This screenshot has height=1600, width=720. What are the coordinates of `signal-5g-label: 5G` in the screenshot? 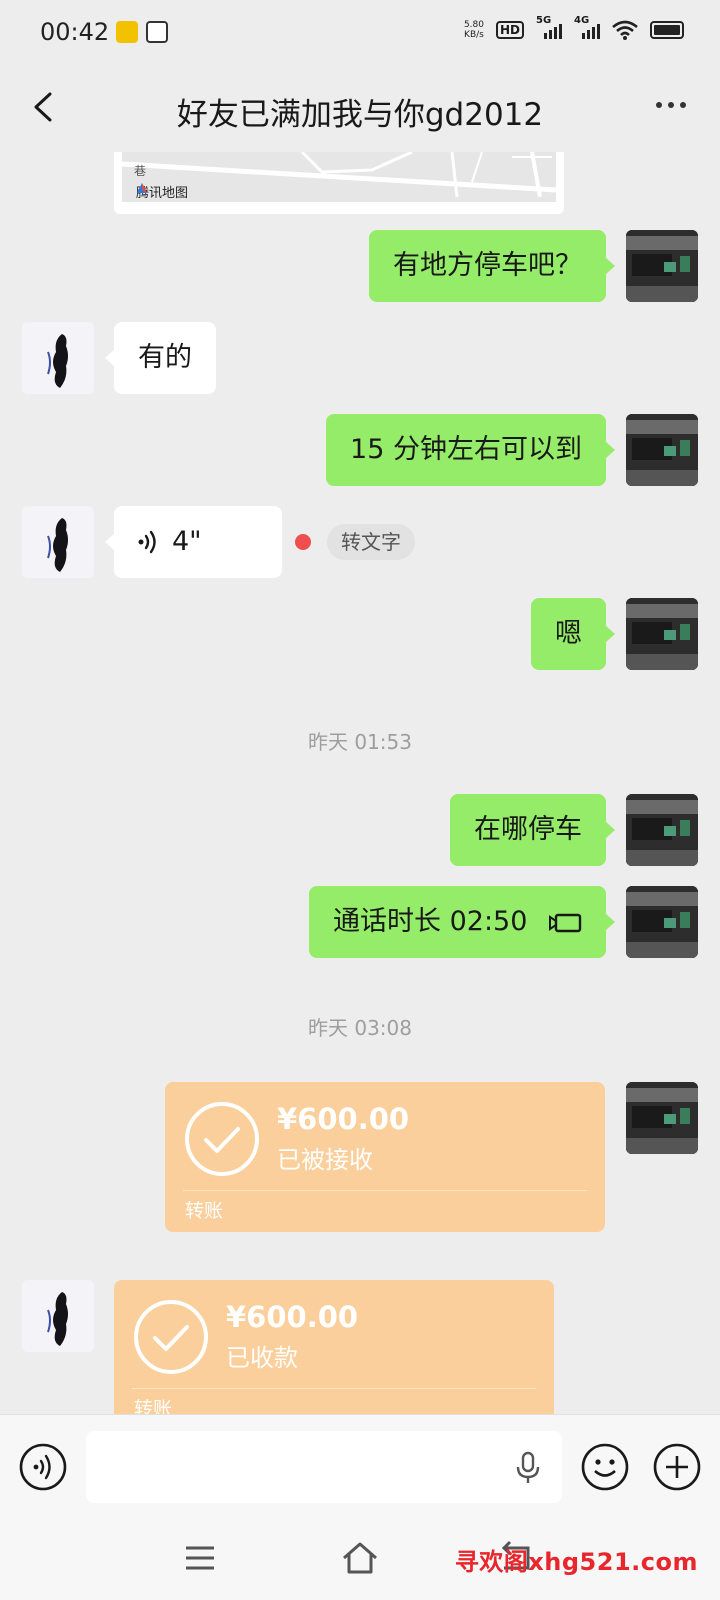 It's located at (544, 20).